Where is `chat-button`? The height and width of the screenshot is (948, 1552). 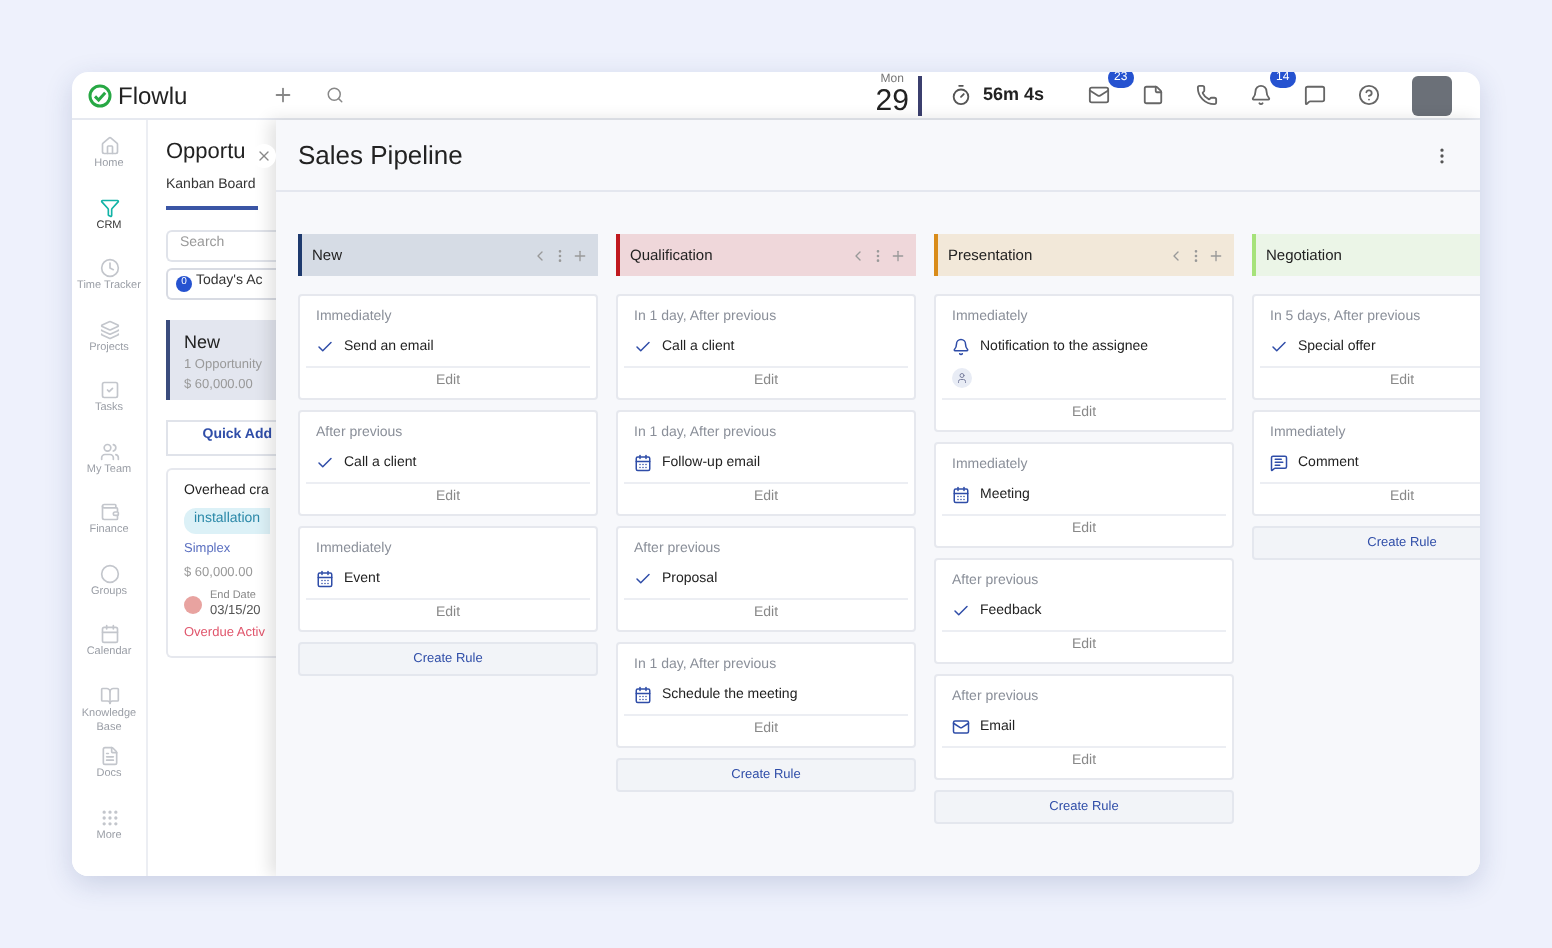 chat-button is located at coordinates (1315, 95).